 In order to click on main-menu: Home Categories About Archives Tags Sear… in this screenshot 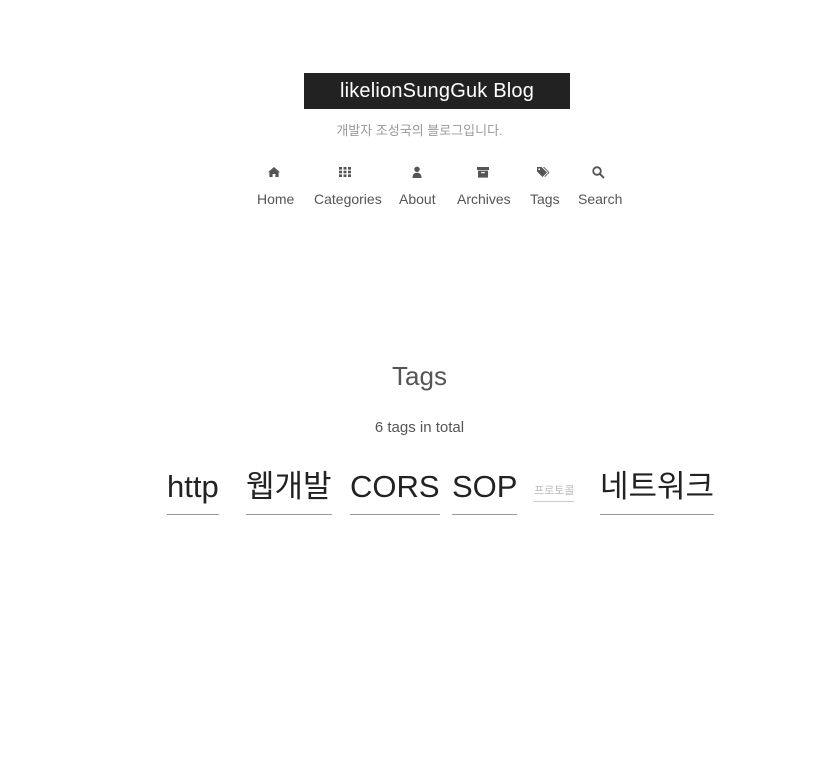, I will do `click(419, 187)`.